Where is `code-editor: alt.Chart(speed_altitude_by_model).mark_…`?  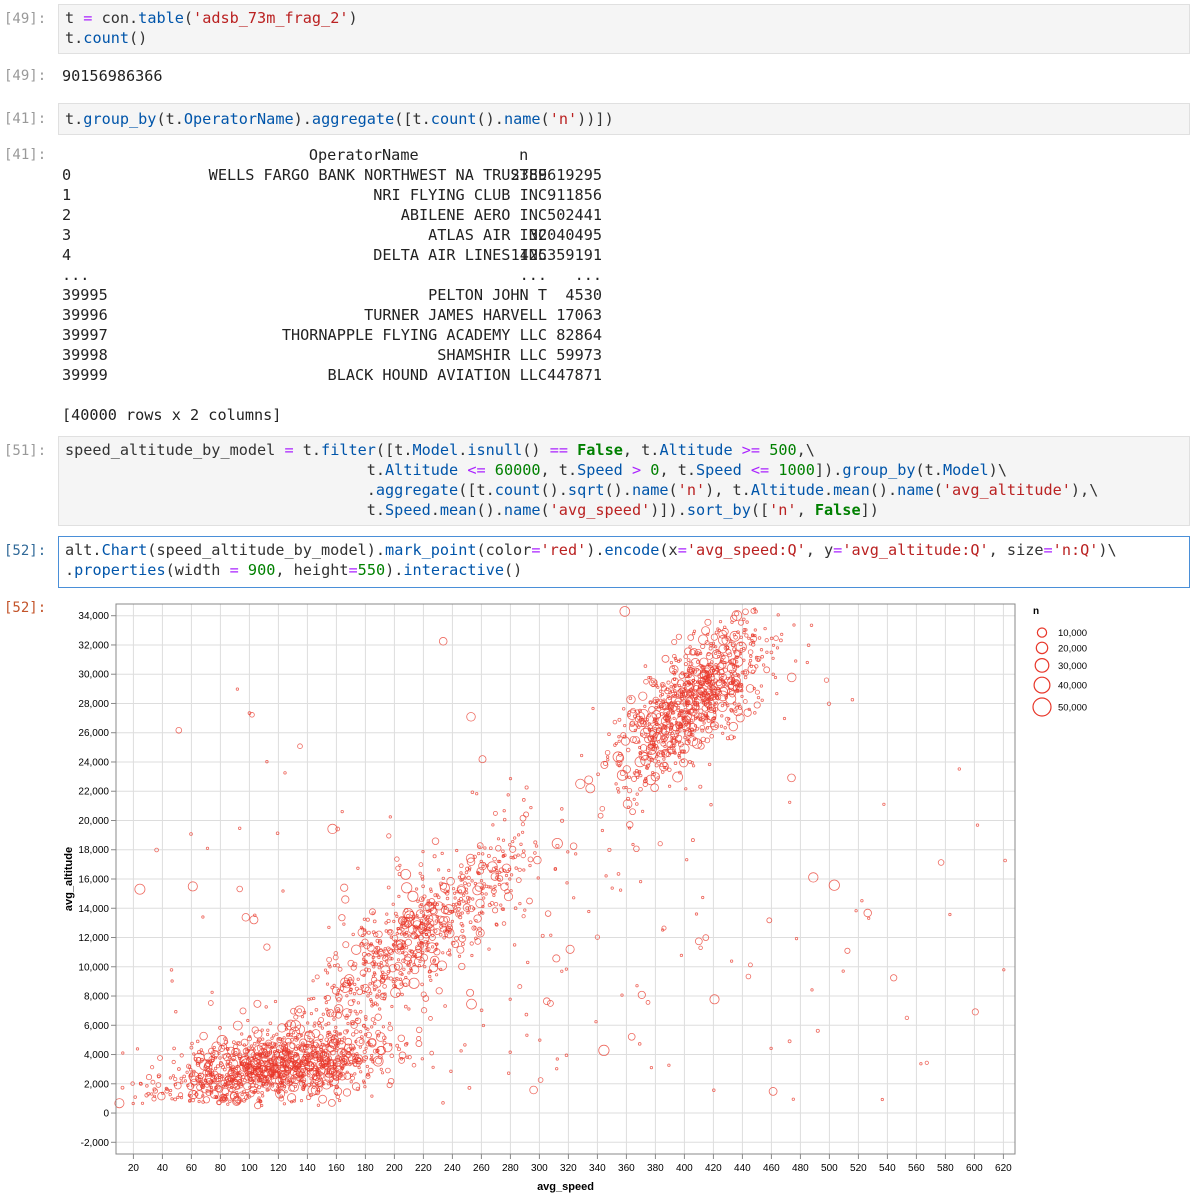 code-editor: alt.Chart(speed_altitude_by_model).mark_… is located at coordinates (624, 562).